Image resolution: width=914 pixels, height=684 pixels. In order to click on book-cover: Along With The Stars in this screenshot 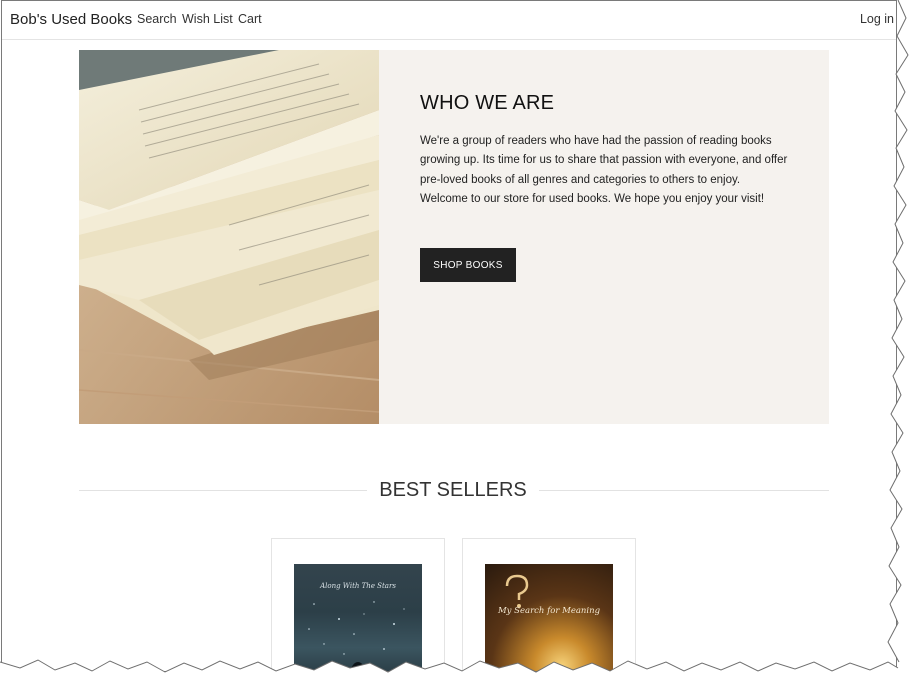, I will do `click(358, 617)`.